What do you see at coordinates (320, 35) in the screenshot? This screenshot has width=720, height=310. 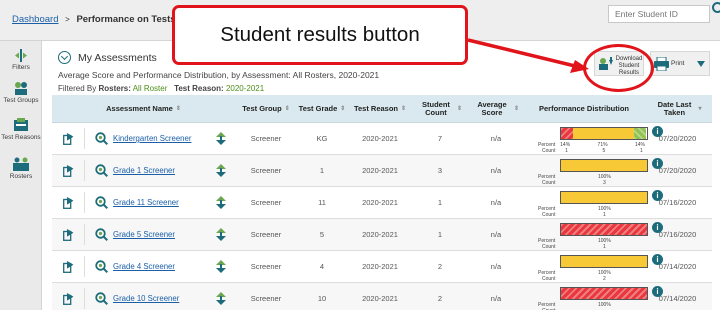 I see `annotation-callout: Student results button` at bounding box center [320, 35].